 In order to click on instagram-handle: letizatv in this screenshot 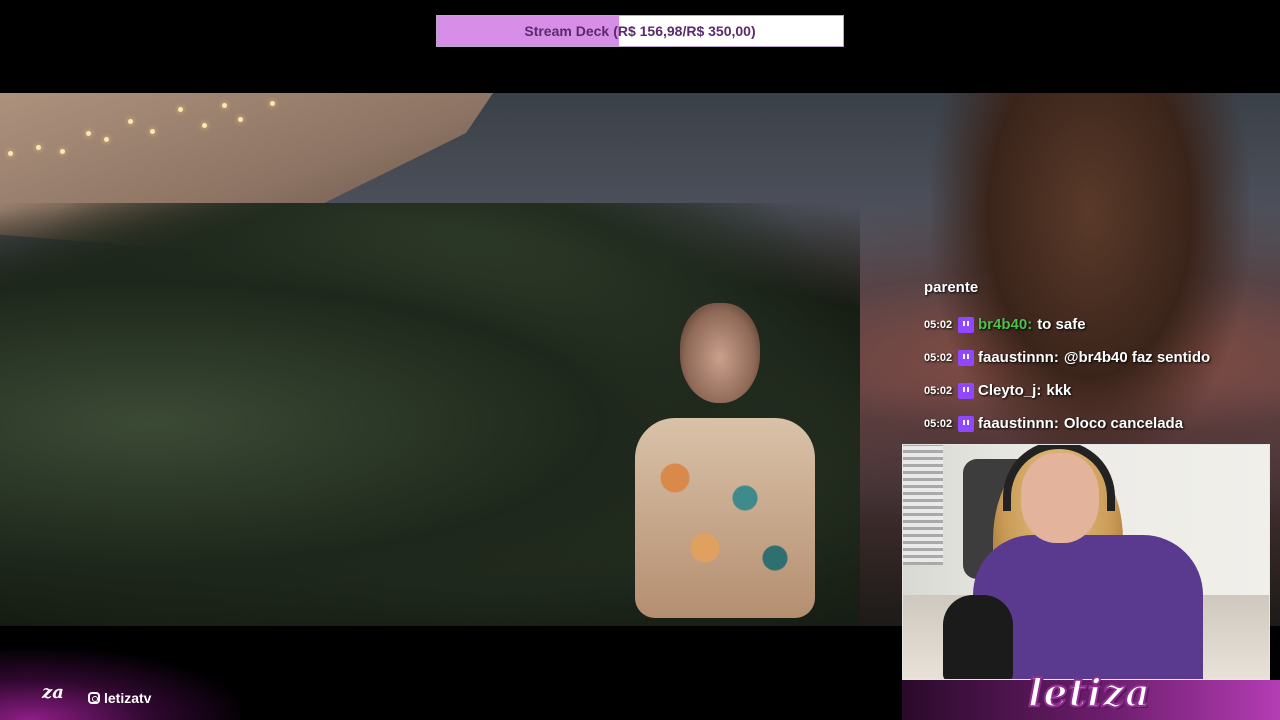, I will do `click(128, 698)`.